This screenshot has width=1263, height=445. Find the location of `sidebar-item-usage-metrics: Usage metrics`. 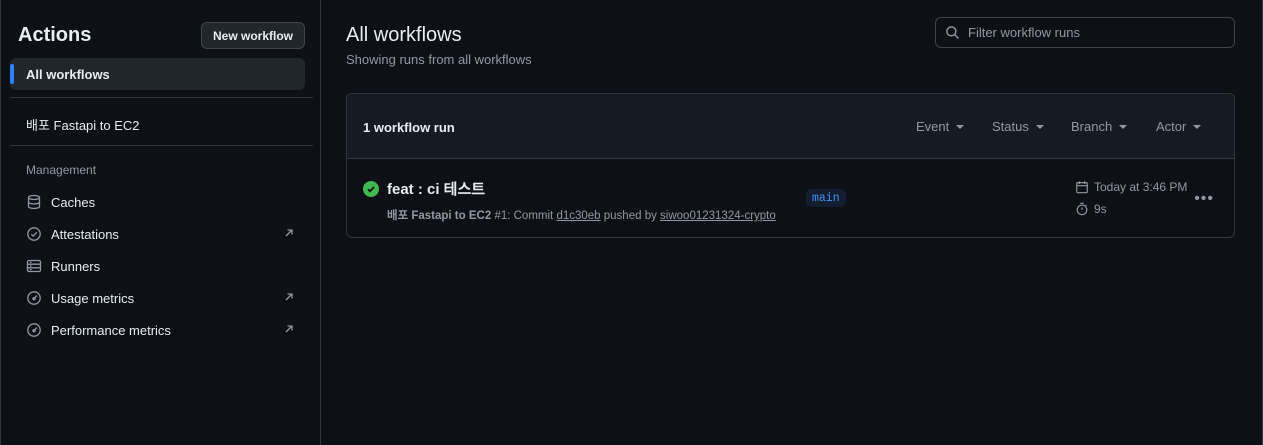

sidebar-item-usage-metrics: Usage metrics is located at coordinates (165, 298).